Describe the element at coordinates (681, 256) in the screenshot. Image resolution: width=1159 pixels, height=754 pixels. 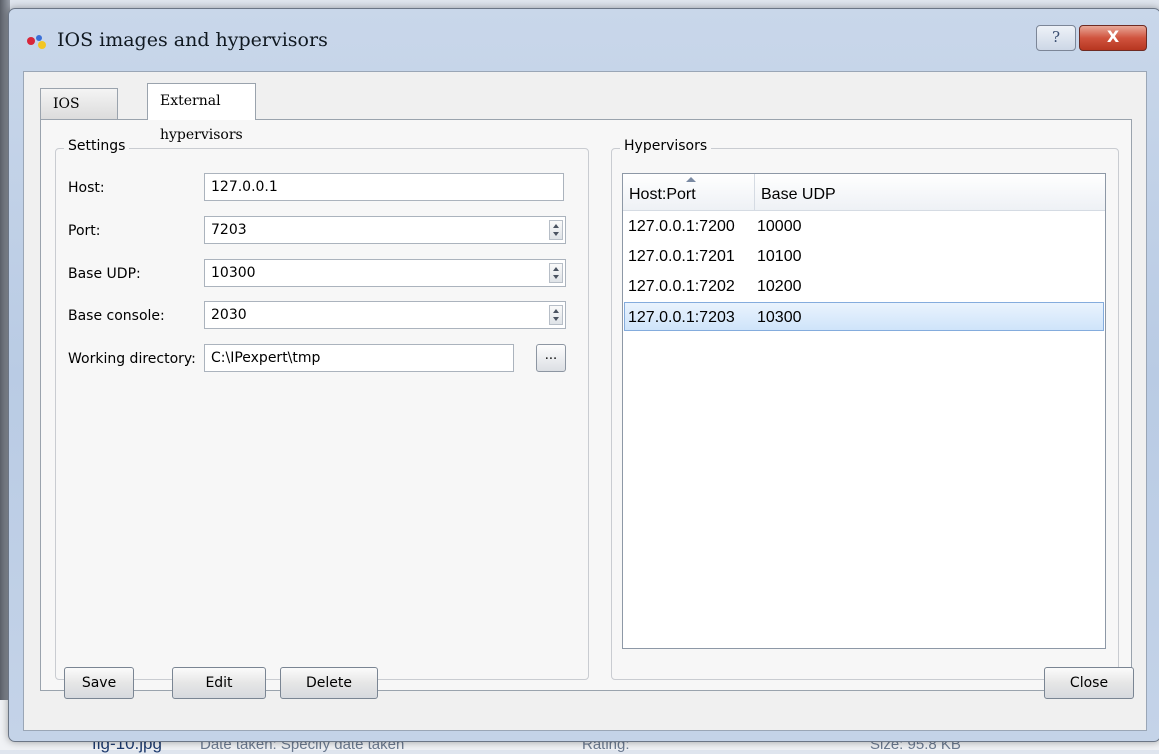
I see `cell-host-port: 127.0.0.1:7201` at that location.